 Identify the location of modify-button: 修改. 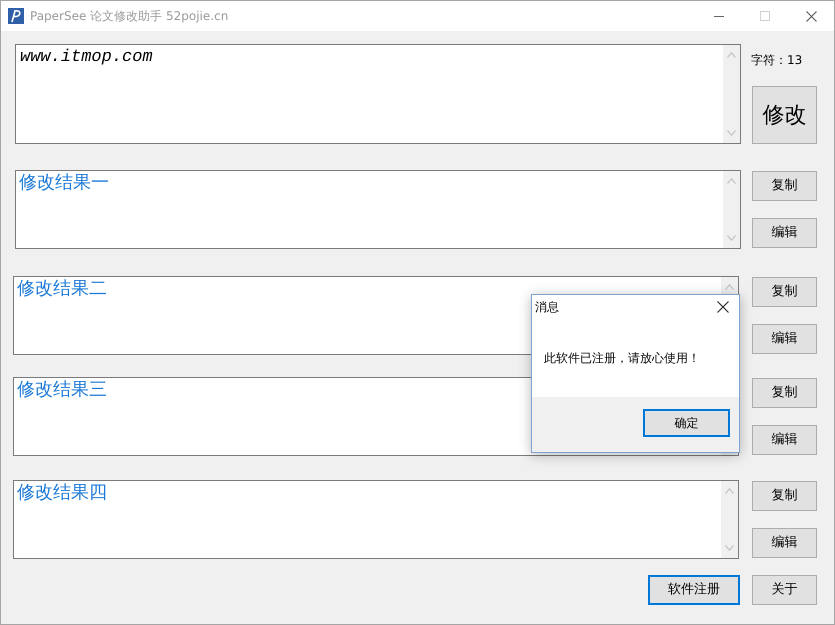
(784, 115).